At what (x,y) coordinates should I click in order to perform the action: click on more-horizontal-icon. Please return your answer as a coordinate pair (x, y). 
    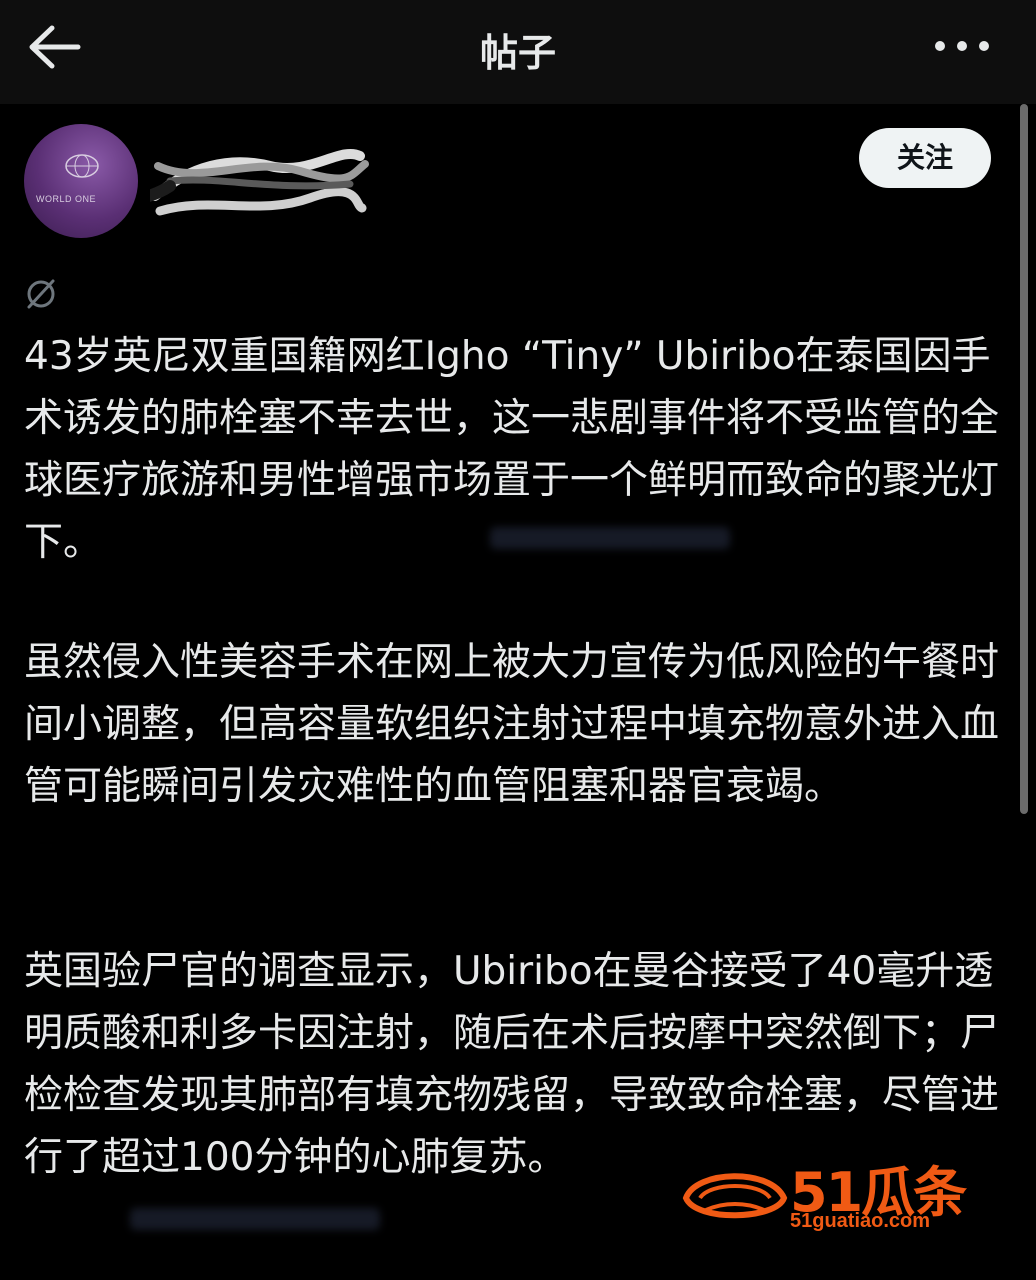
    Looking at the image, I should click on (962, 46).